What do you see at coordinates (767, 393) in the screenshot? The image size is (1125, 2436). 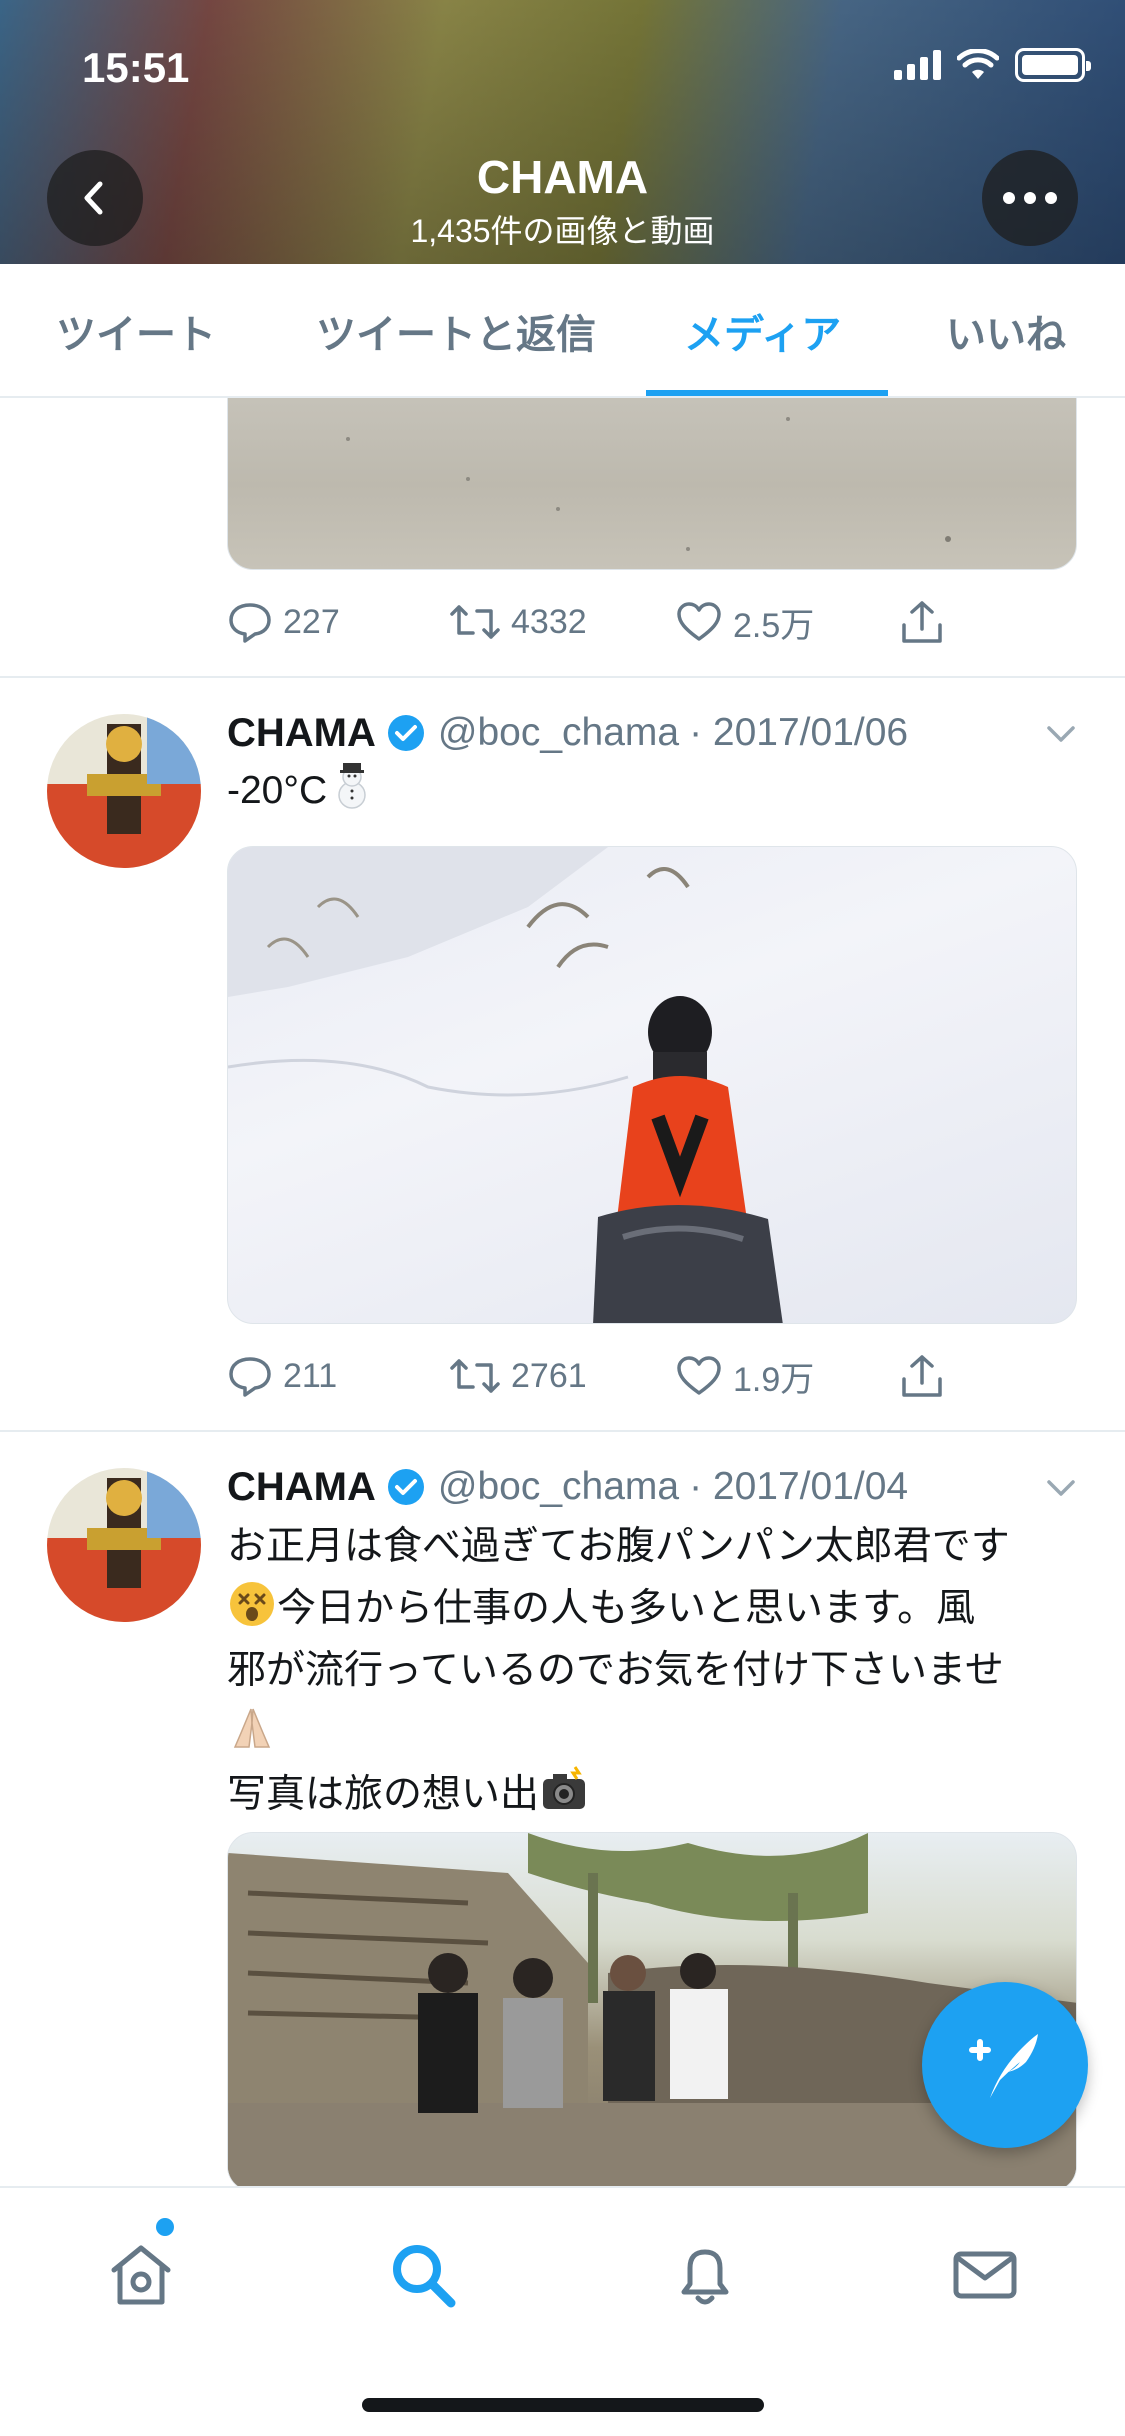 I see `active-tab-indicator` at bounding box center [767, 393].